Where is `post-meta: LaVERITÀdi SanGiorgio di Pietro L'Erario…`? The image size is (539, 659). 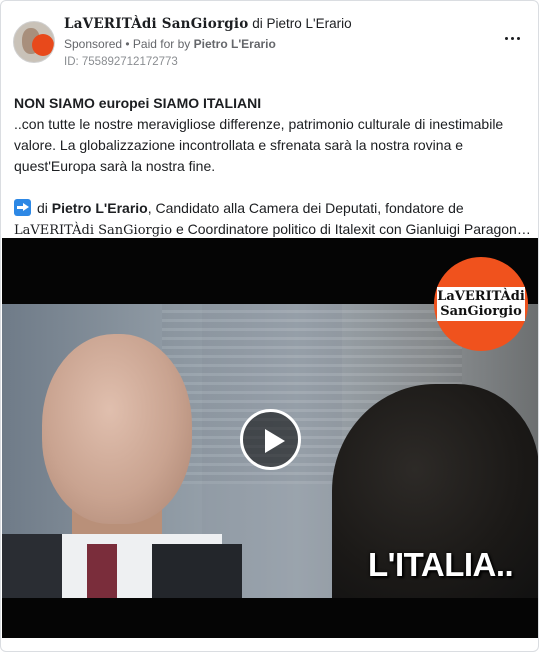
post-meta: LaVERITÀdi SanGiorgio di Pietro L'Erario… is located at coordinates (274, 42).